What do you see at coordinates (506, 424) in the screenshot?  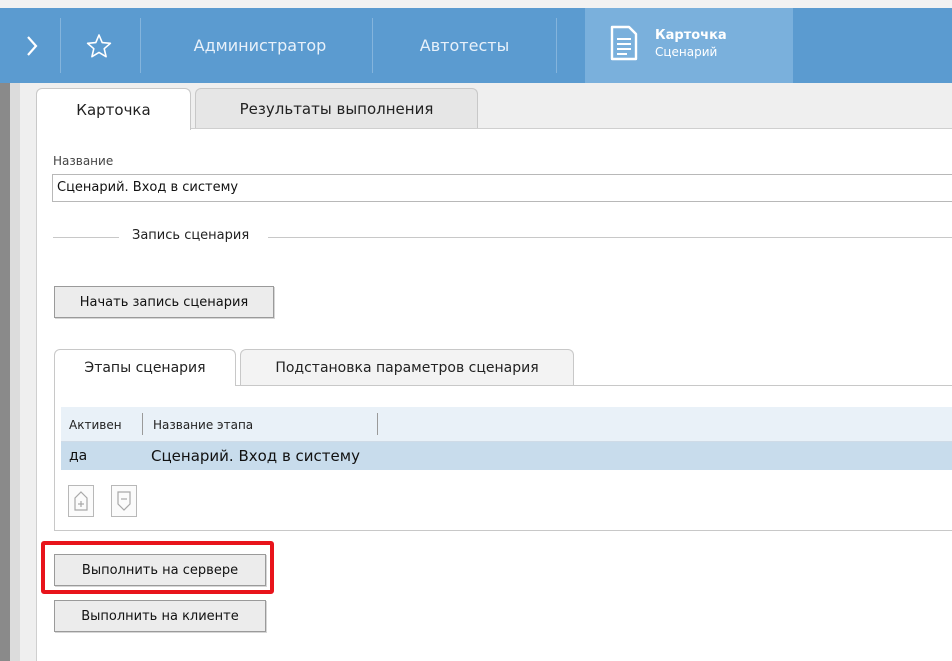 I see `grid-header: Активен Название этапа` at bounding box center [506, 424].